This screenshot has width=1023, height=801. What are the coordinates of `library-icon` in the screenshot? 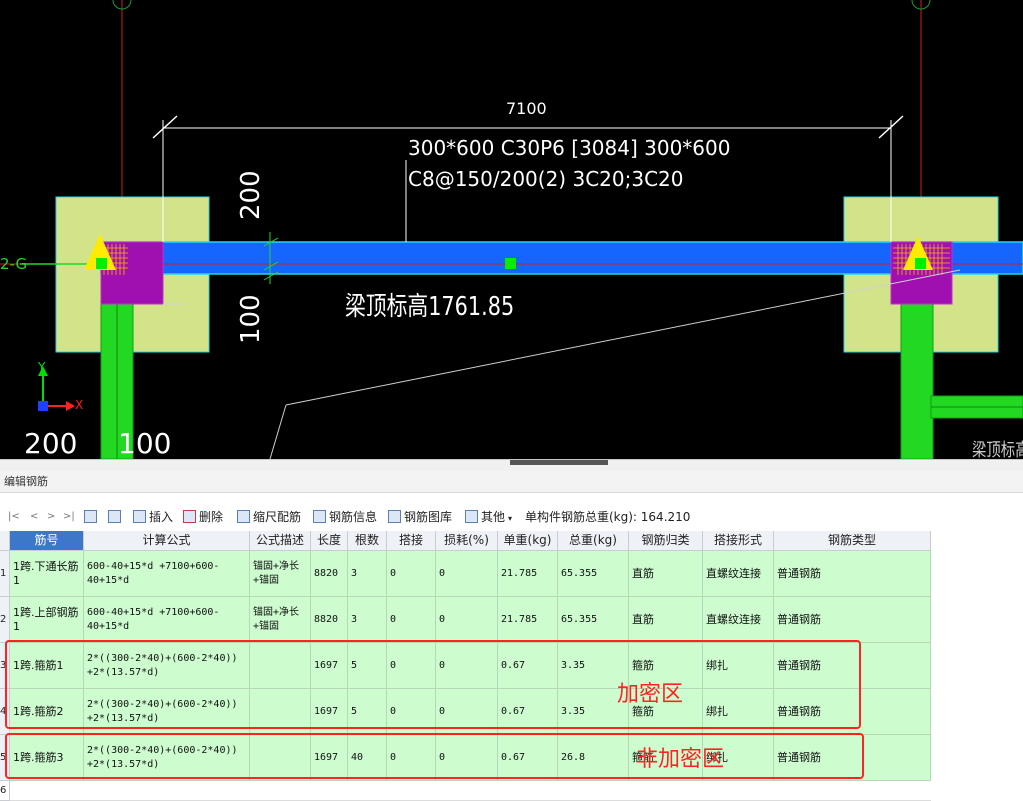 It's located at (394, 516).